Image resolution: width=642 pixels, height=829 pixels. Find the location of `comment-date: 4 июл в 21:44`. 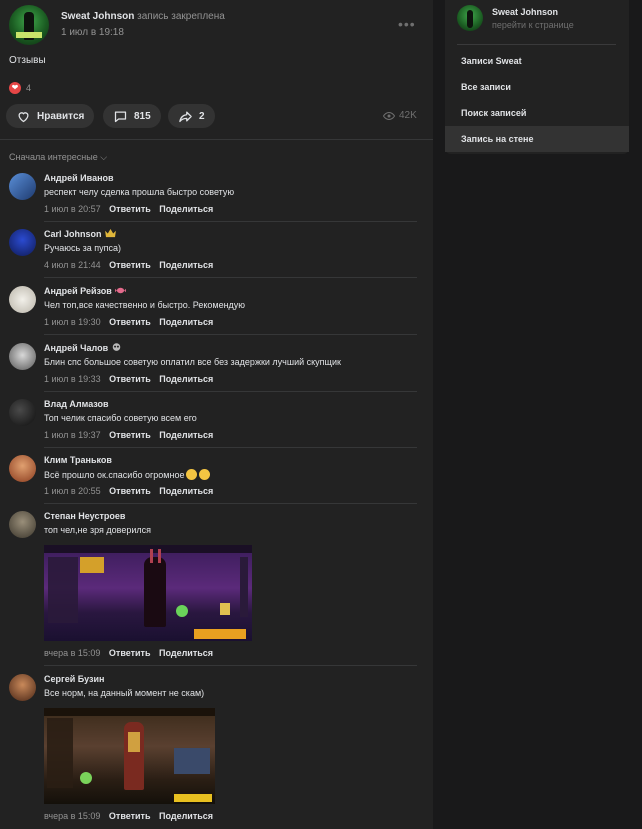

comment-date: 4 июл в 21:44 is located at coordinates (72, 265).